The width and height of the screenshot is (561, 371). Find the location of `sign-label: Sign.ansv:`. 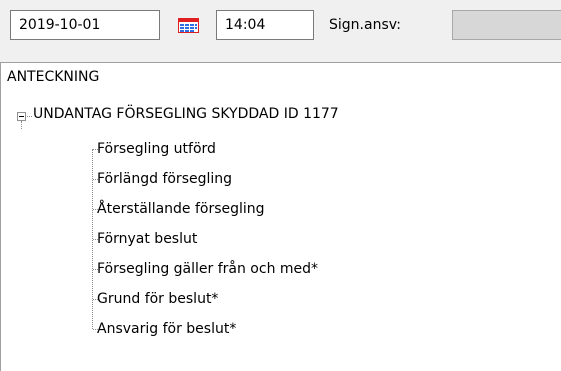

sign-label: Sign.ansv: is located at coordinates (365, 25).